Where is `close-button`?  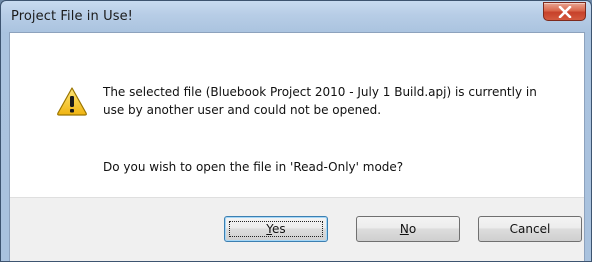 close-button is located at coordinates (564, 11).